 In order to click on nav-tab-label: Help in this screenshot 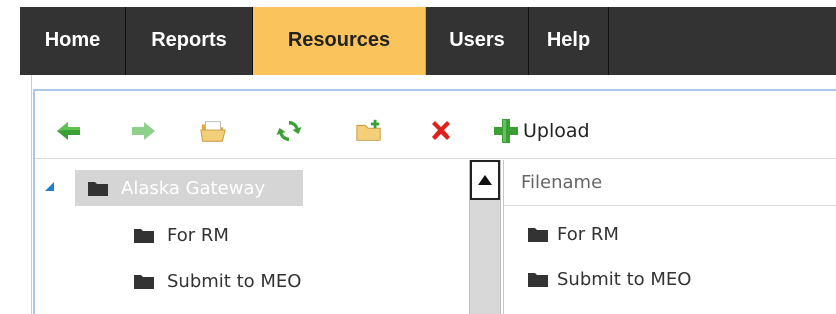, I will do `click(568, 39)`.